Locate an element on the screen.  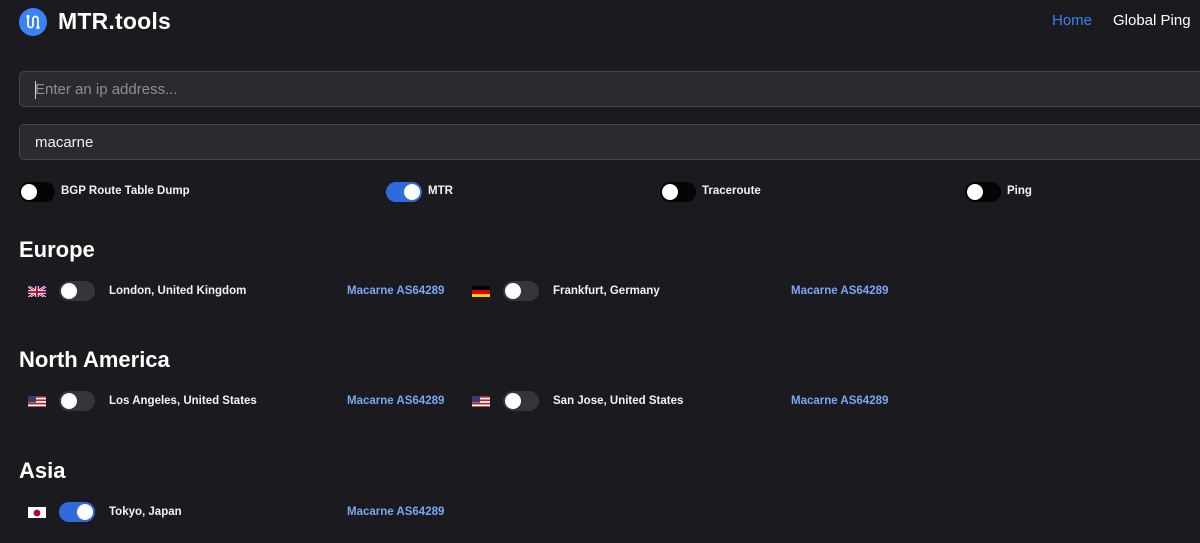
location-name: Tokyo, Japan is located at coordinates (145, 512).